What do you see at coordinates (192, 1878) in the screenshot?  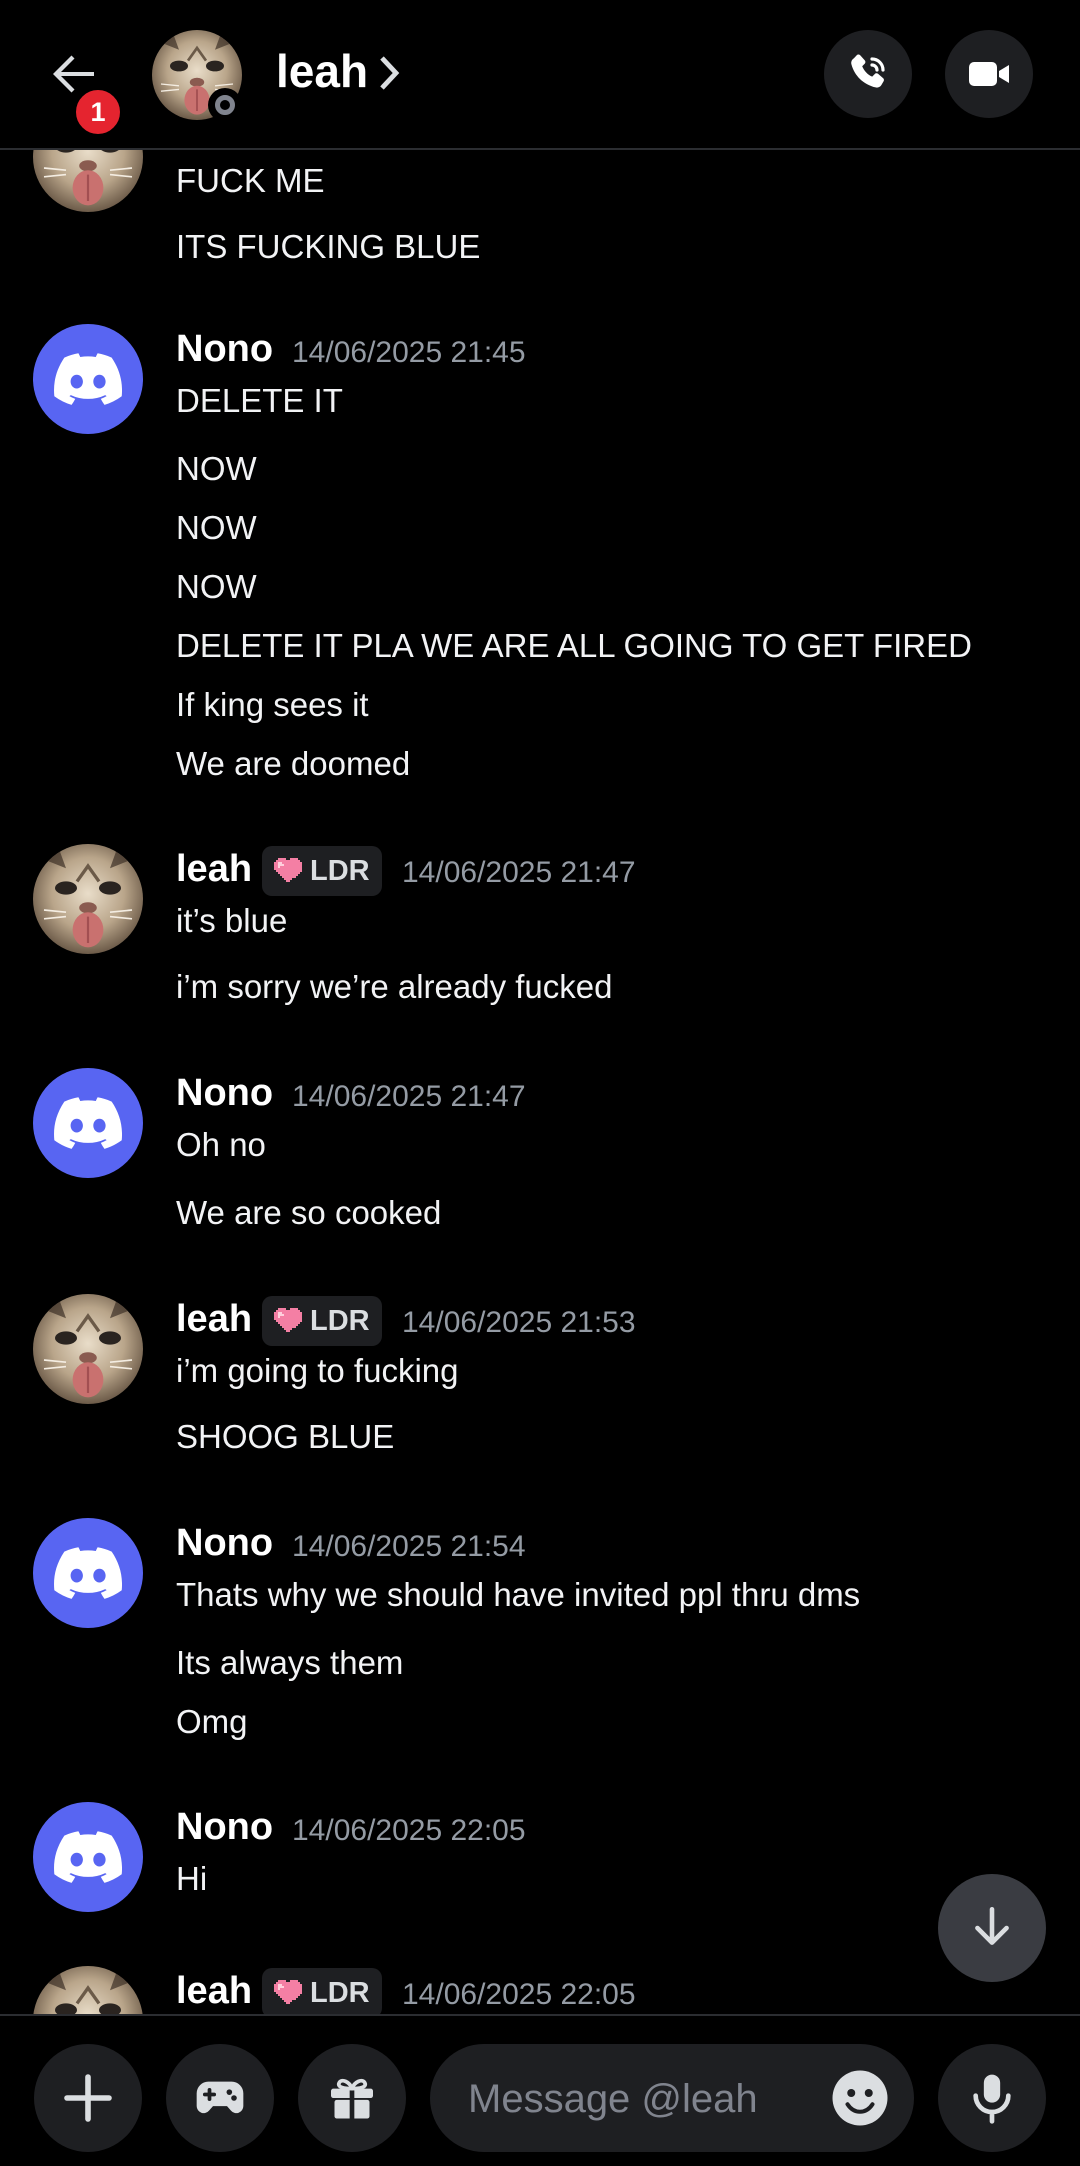 I see `message-text: Hi` at bounding box center [192, 1878].